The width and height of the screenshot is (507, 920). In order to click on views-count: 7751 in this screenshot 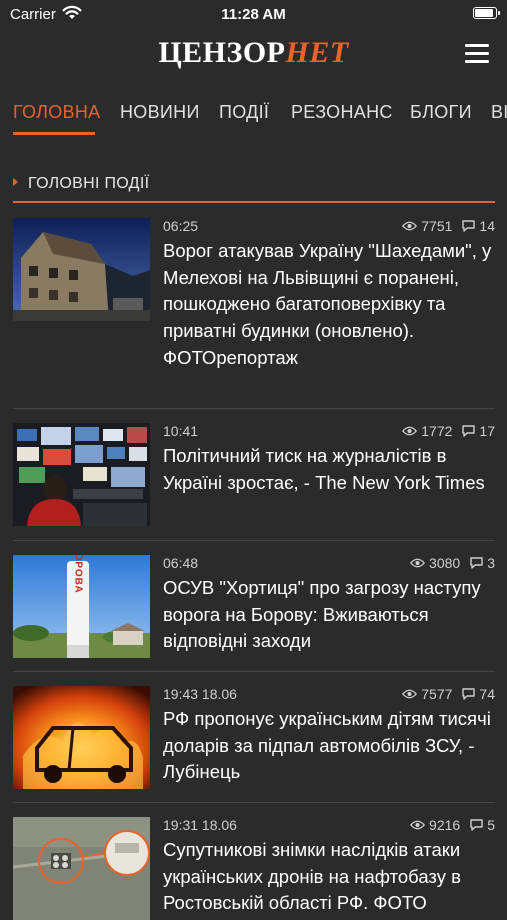, I will do `click(437, 226)`.